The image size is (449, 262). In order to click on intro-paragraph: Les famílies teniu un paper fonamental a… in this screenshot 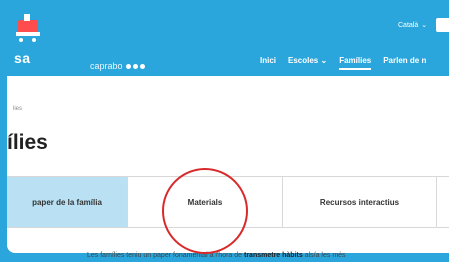, I will do `click(216, 255)`.